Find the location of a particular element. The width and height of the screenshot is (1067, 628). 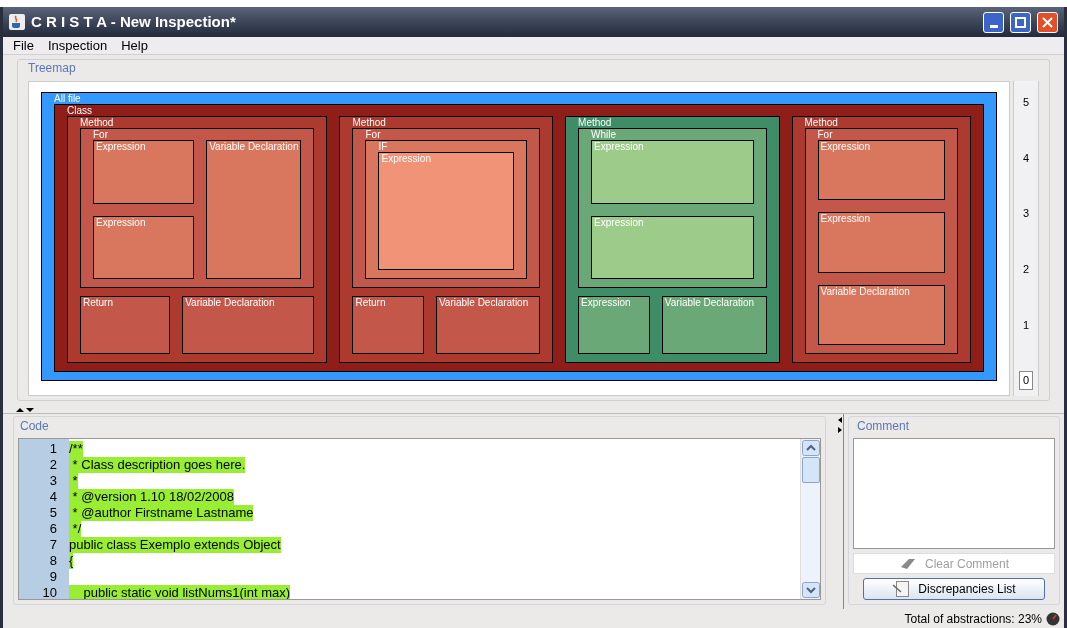

treemap-block: Method While Expression Expression Expression Variable Declaration is located at coordinates (672, 239).